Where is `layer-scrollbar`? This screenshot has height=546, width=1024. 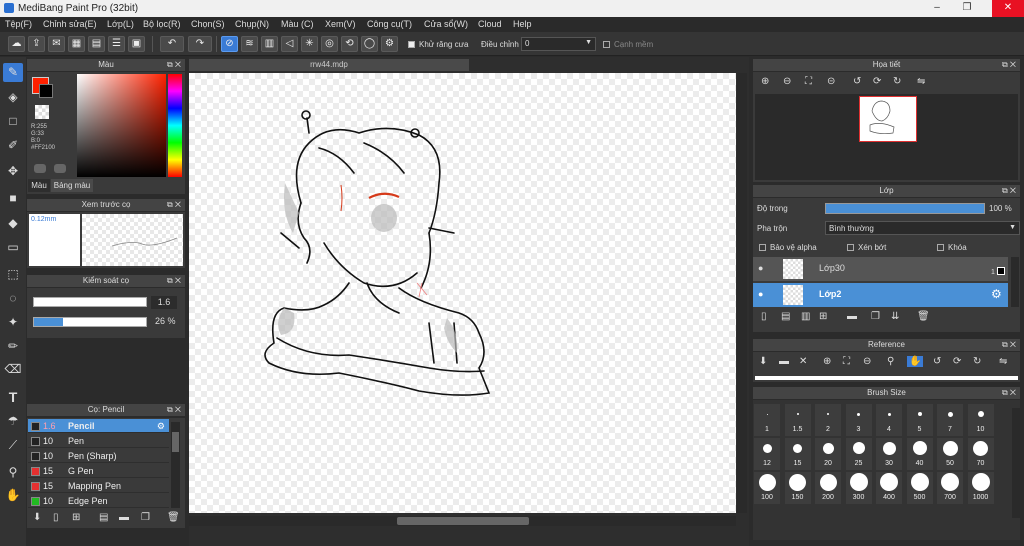 layer-scrollbar is located at coordinates (1015, 282).